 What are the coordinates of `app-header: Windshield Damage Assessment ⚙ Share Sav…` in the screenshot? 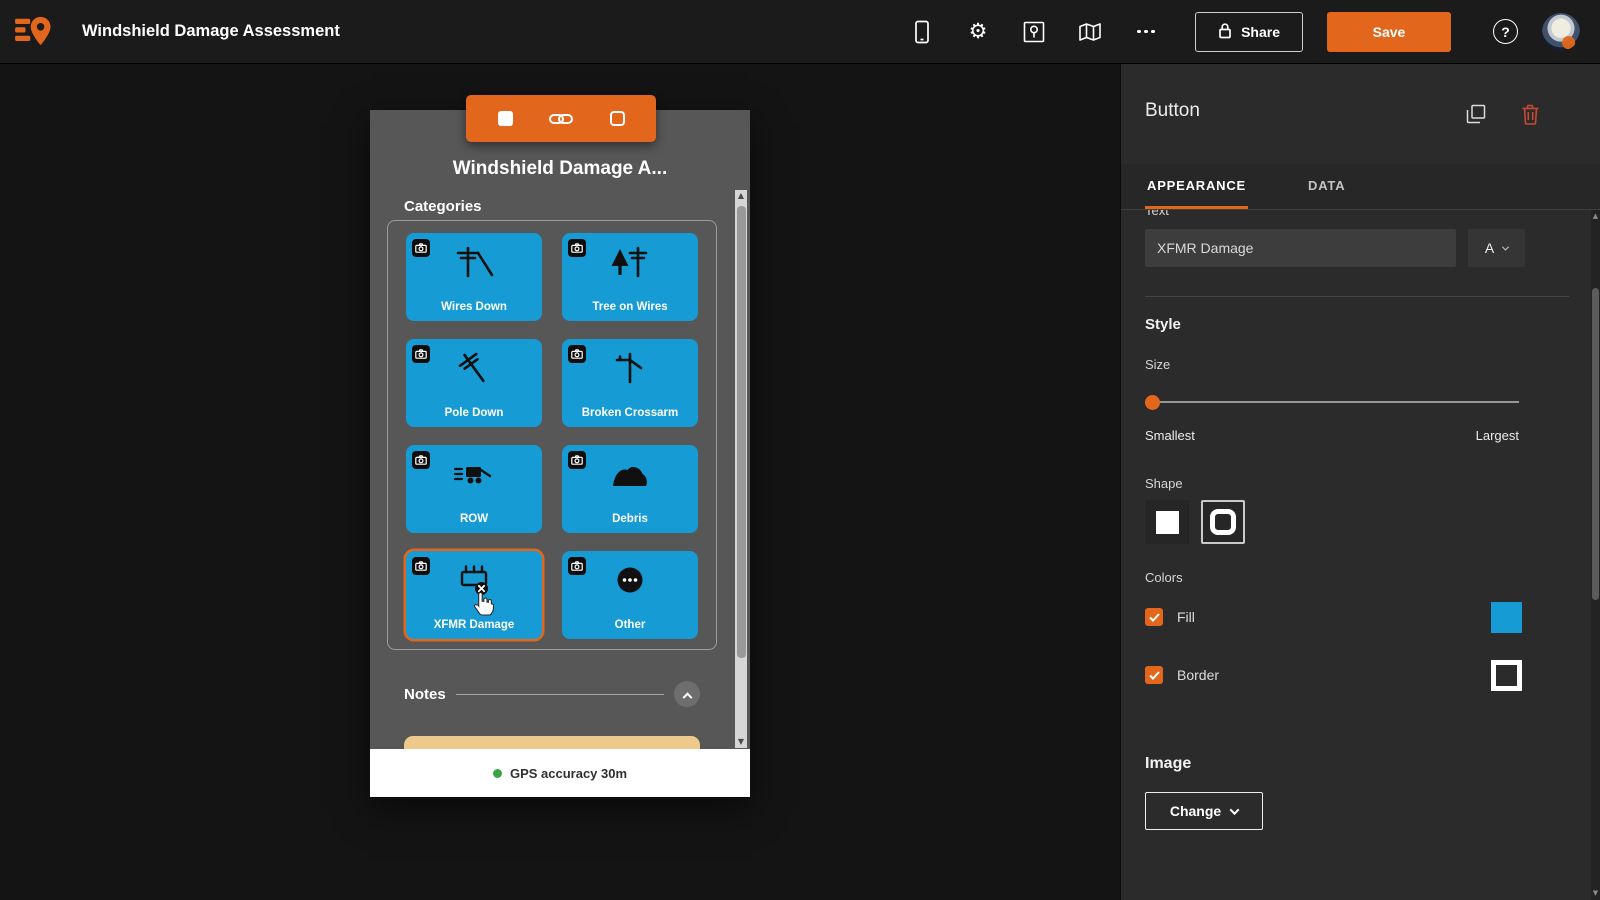 It's located at (800, 32).